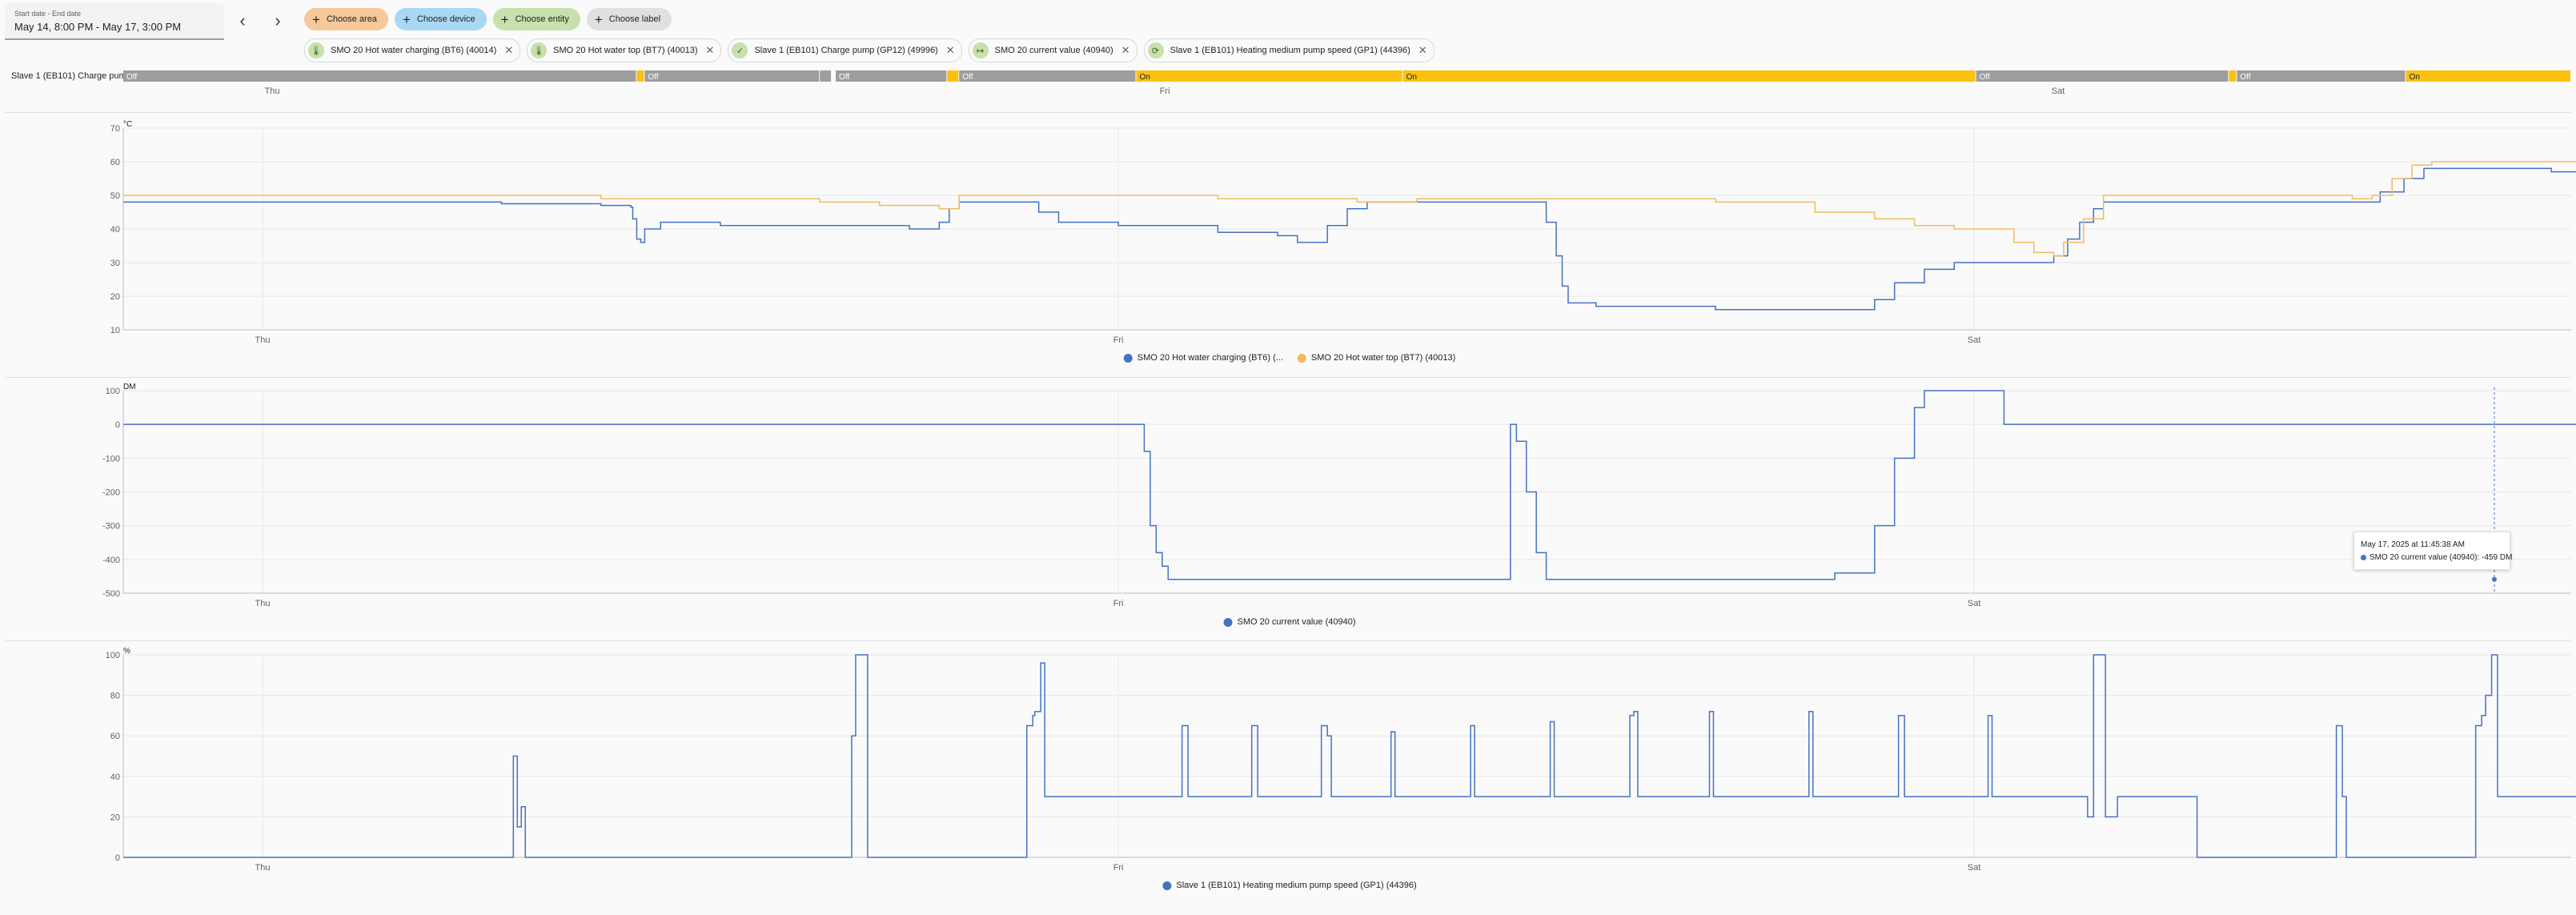 This screenshot has height=915, width=2576. I want to click on entity-chip-hot-water-top: 🌡 SMO 20 Hot water top (BT7) (40013) ✕, so click(625, 50).